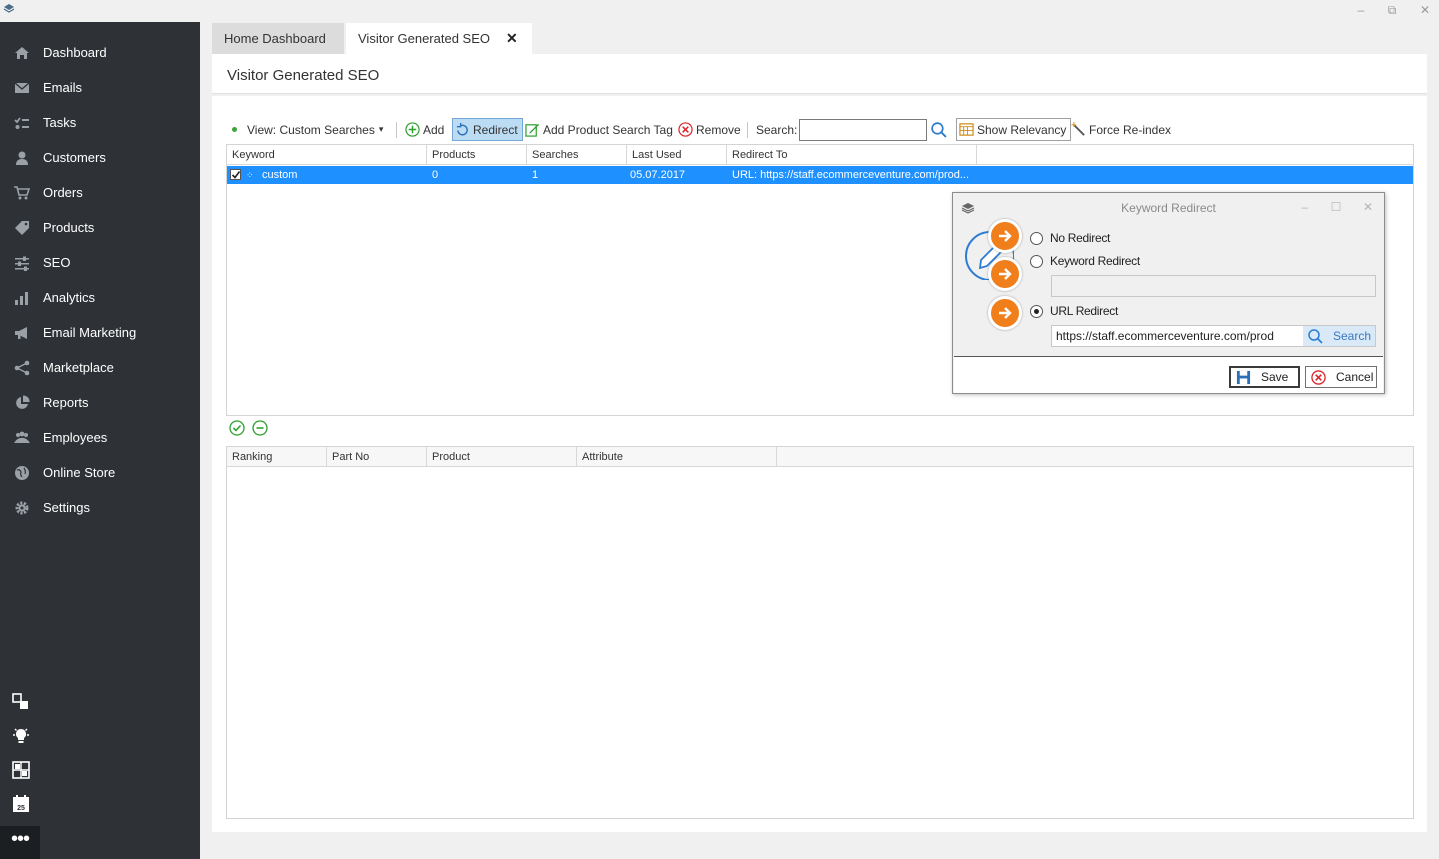 The height and width of the screenshot is (859, 1439). What do you see at coordinates (1036, 261) in the screenshot?
I see `keyword-redirect-radio` at bounding box center [1036, 261].